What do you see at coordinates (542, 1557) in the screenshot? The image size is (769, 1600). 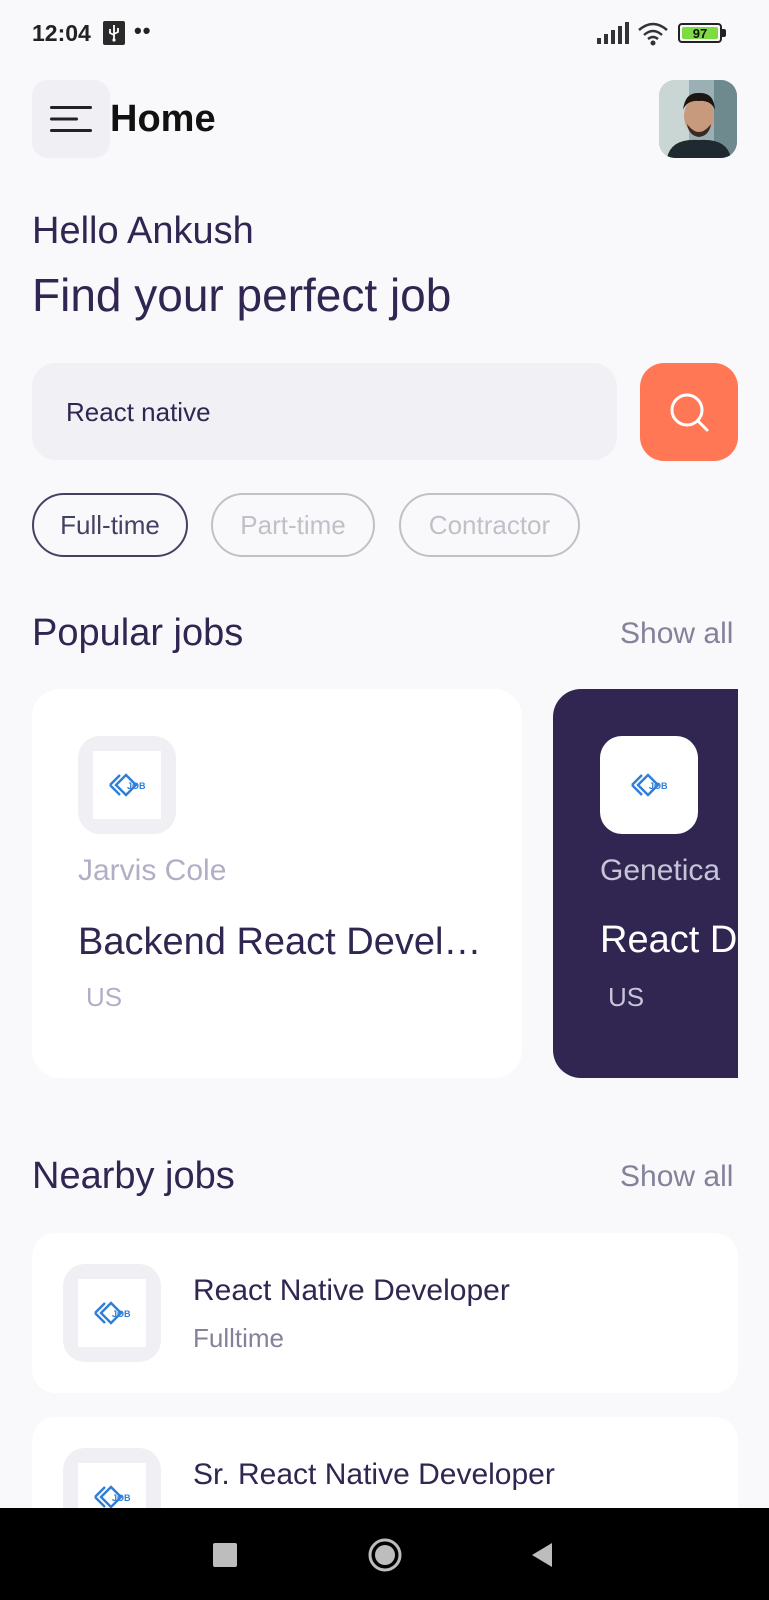 I see `back-button` at bounding box center [542, 1557].